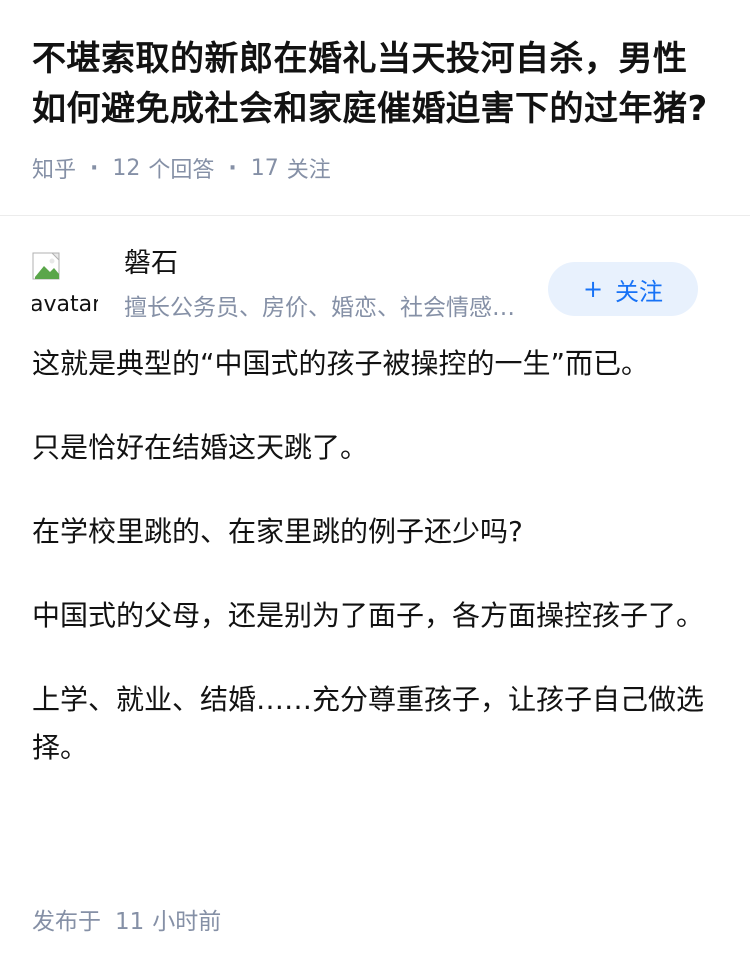  I want to click on answer-paragraph: 这就是典型的“中国式的孩子被操控的一生”而已。, so click(341, 363).